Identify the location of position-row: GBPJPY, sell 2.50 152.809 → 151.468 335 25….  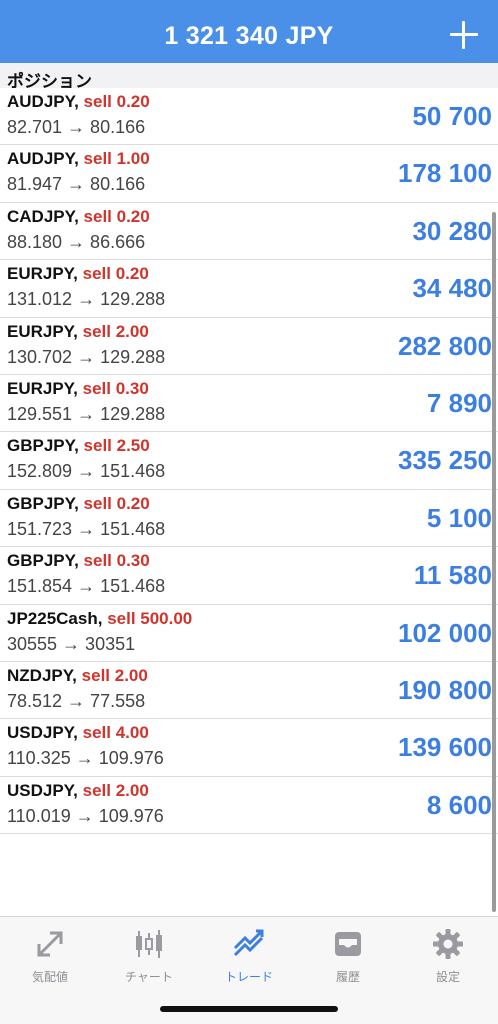
(249, 461).